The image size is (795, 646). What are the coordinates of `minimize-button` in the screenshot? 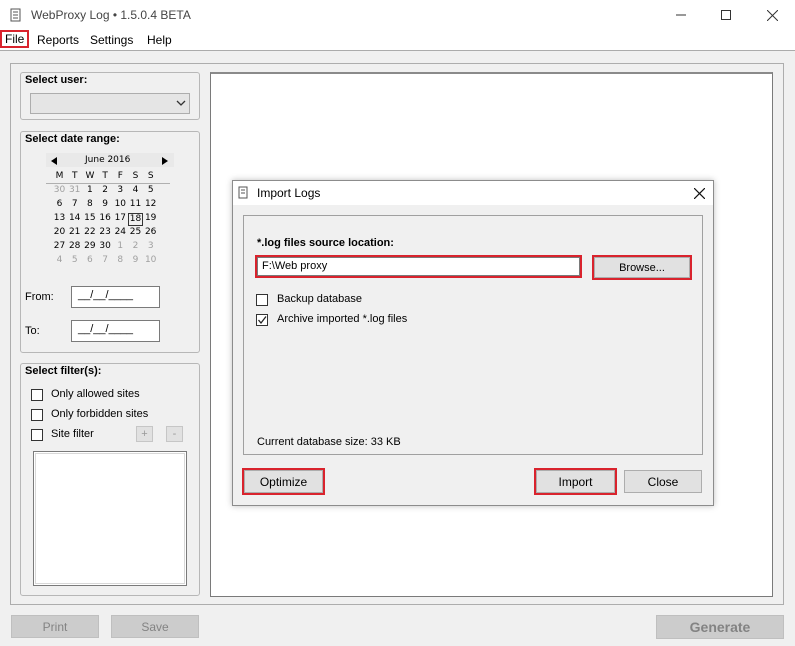 It's located at (681, 15).